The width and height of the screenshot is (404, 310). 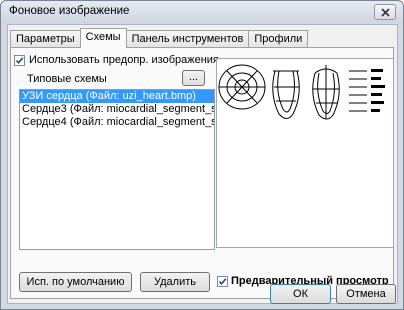 I want to click on use-default-button: Исп. по умолчанию, so click(x=75, y=282).